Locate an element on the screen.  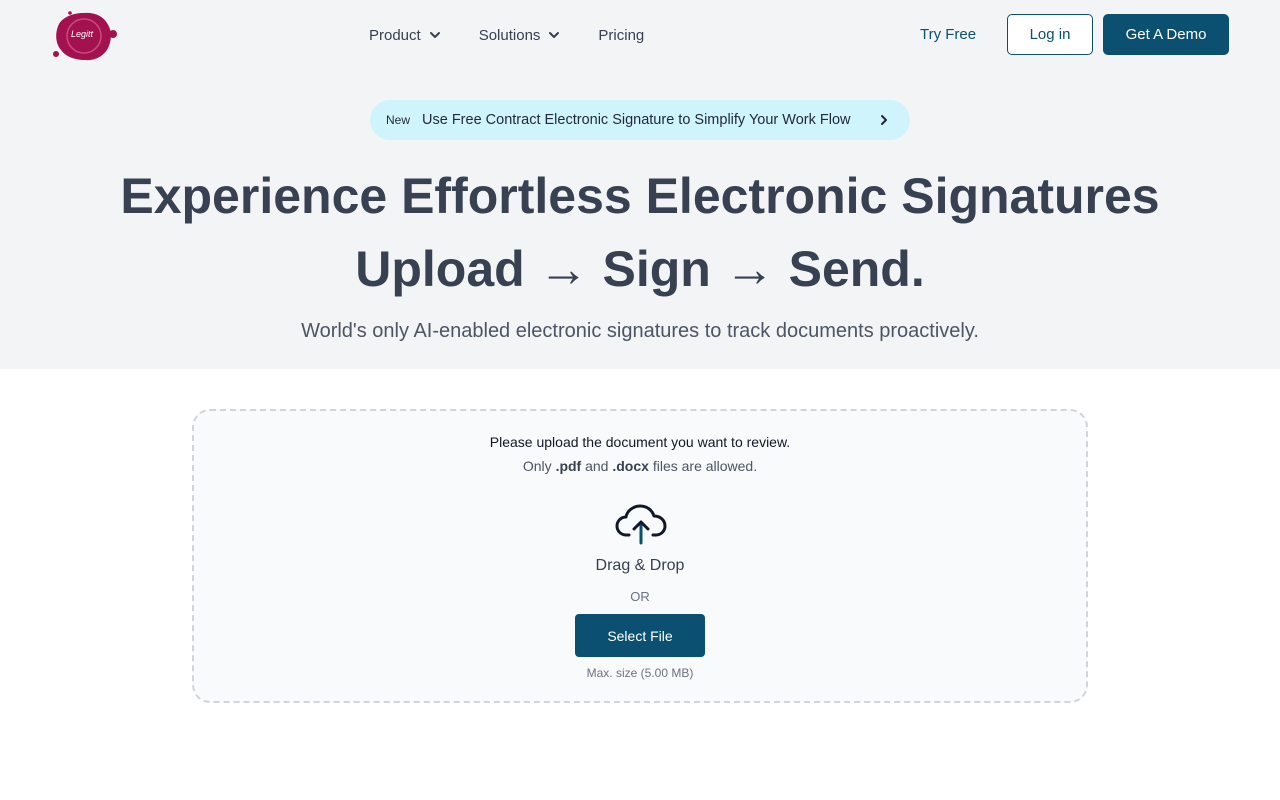
new-badge: New is located at coordinates (398, 120).